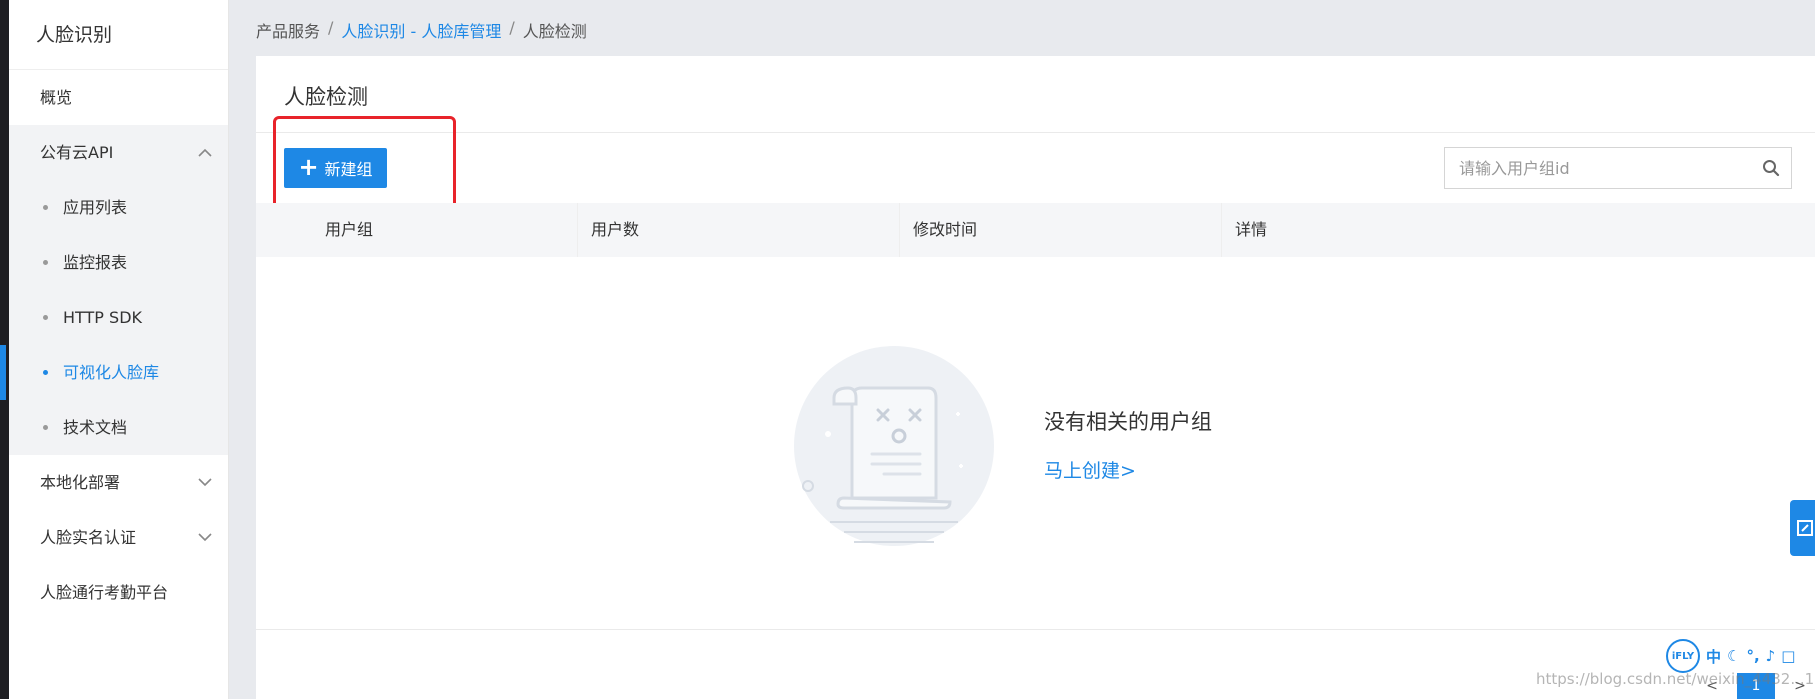 The height and width of the screenshot is (699, 1815). What do you see at coordinates (205, 152) in the screenshot?
I see `chevron-up-icon` at bounding box center [205, 152].